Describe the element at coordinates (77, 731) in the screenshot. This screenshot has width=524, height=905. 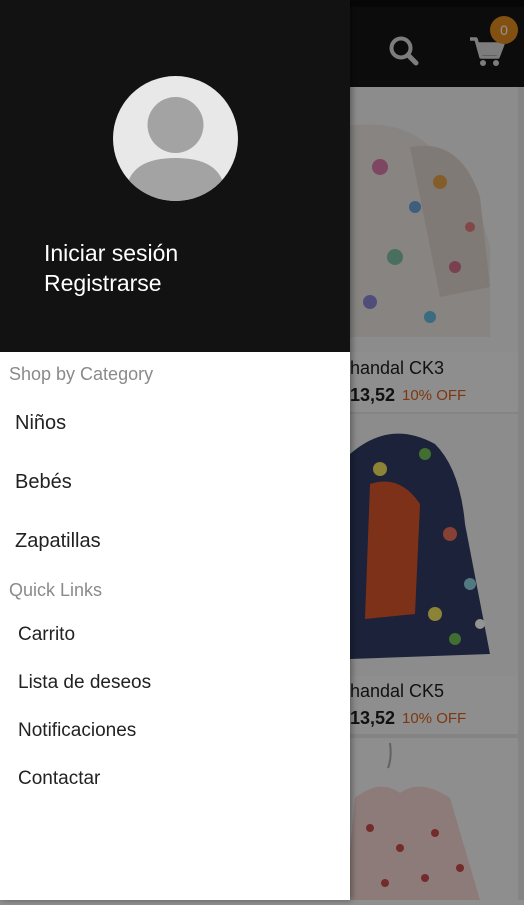
I see `menu-item-notificaciones: Notificaciones` at that location.